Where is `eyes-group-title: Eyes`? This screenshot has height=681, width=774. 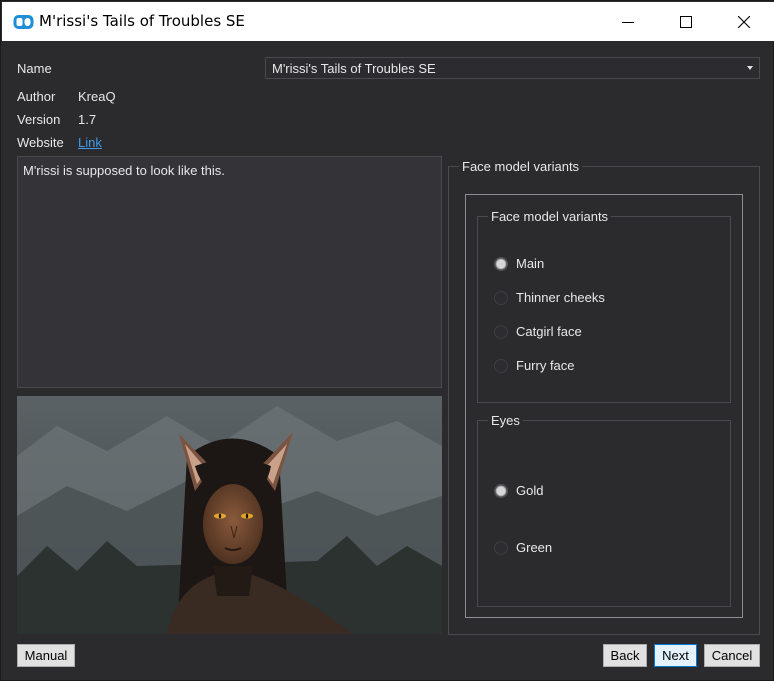 eyes-group-title: Eyes is located at coordinates (505, 420).